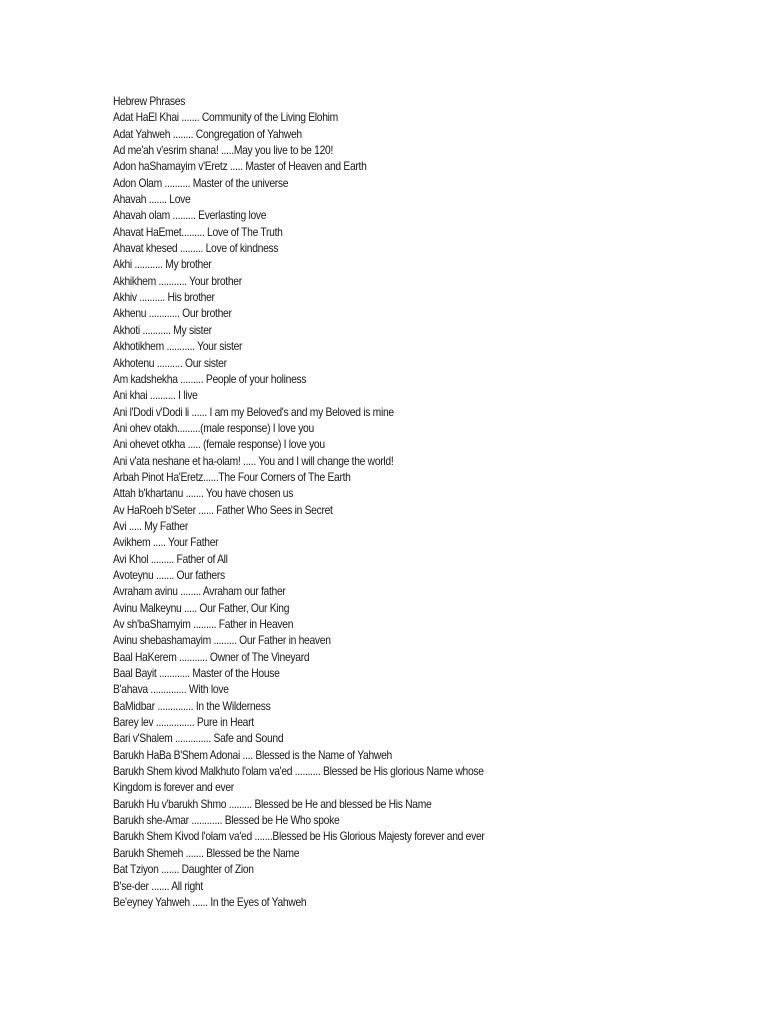 Image resolution: width=768 pixels, height=1024 pixels. I want to click on phrase-entry: Akhi ........... My brother, so click(162, 264).